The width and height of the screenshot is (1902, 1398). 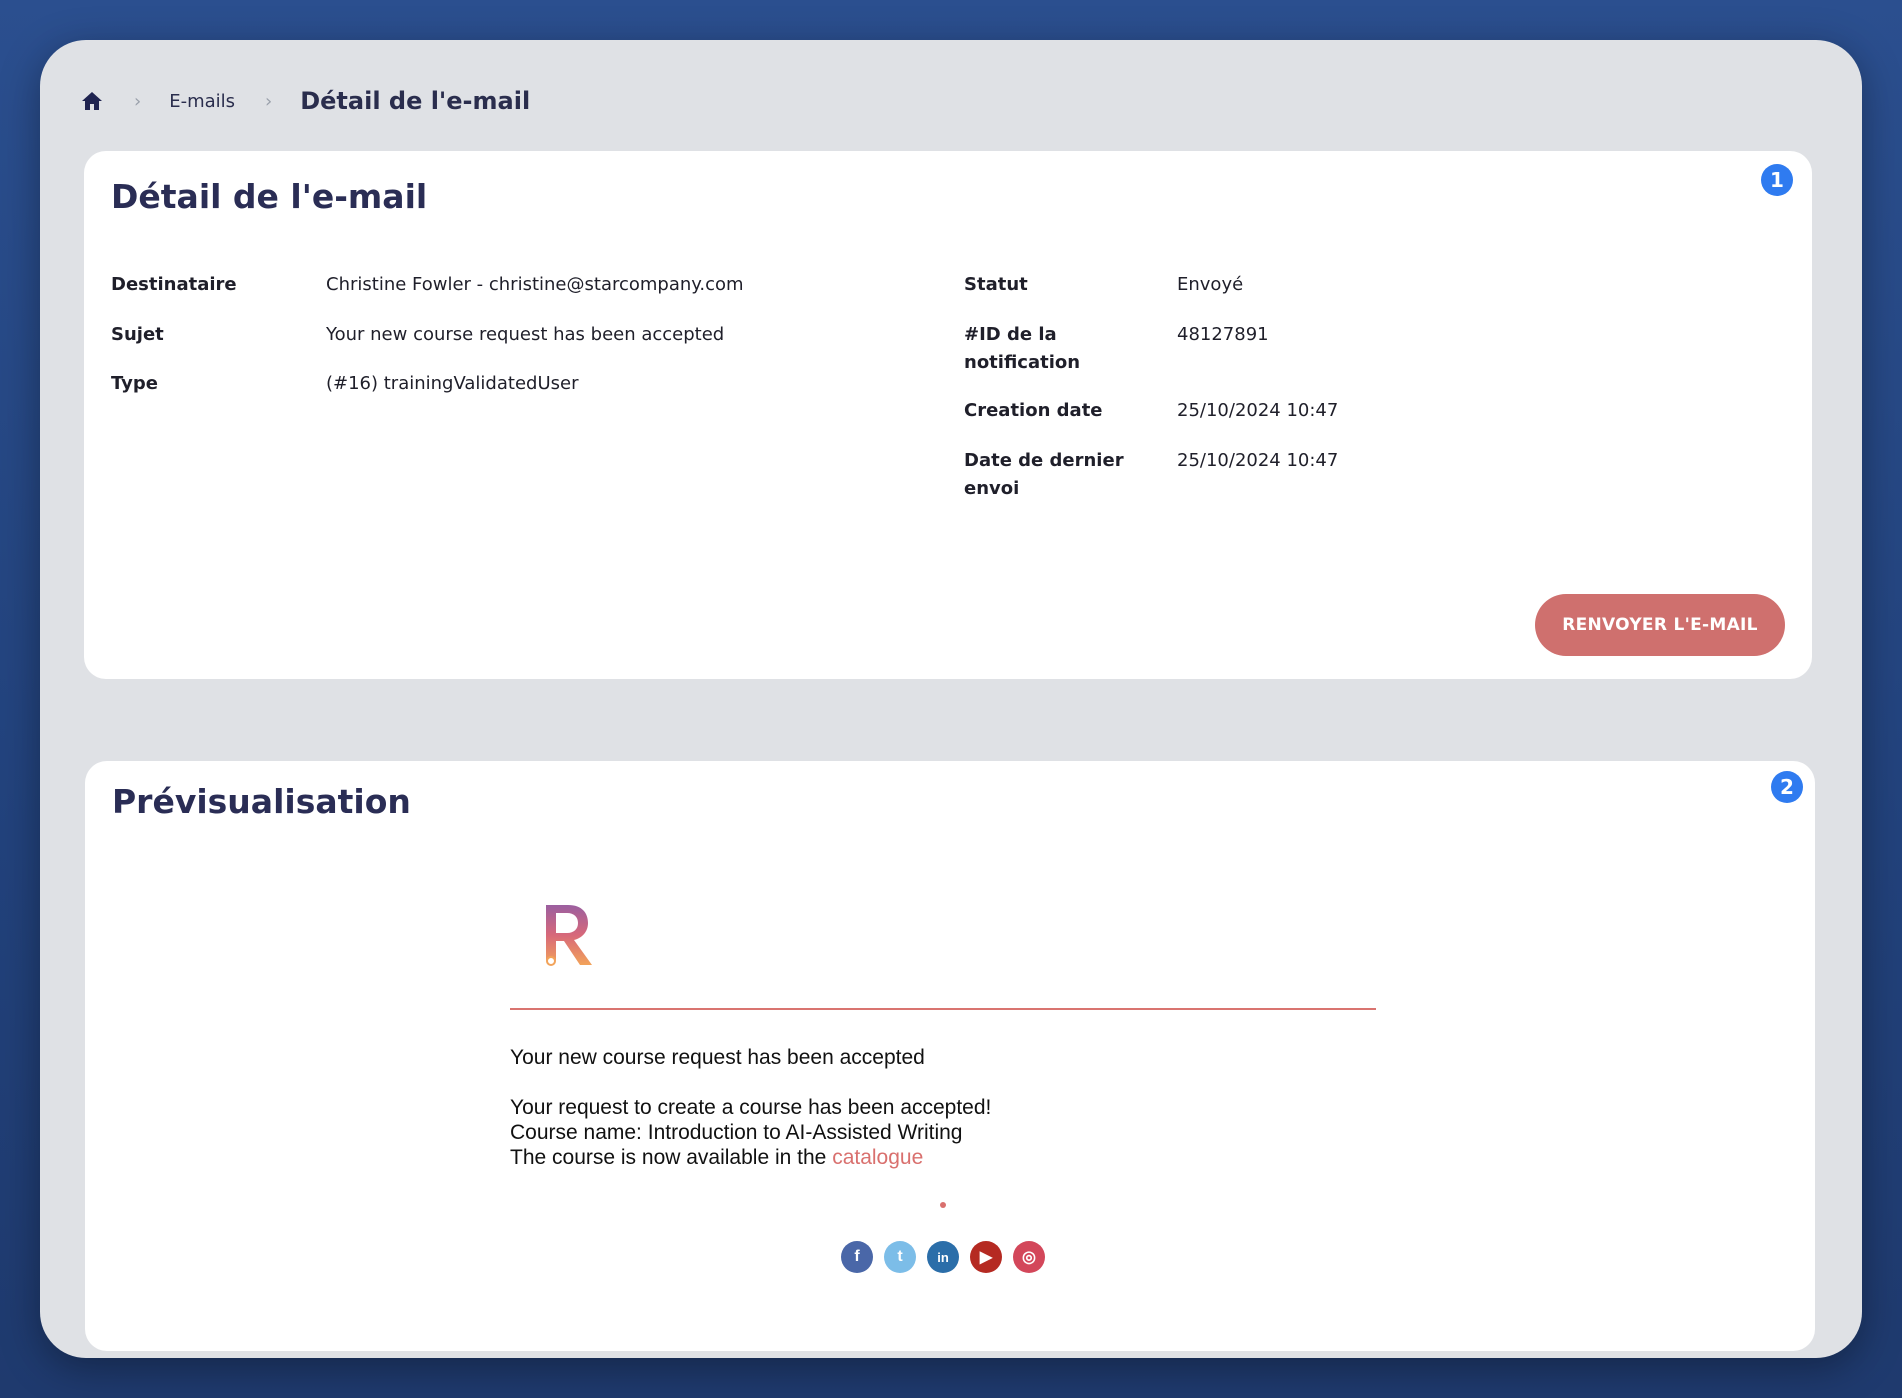 What do you see at coordinates (137, 334) in the screenshot?
I see `subject-label: Sujet` at bounding box center [137, 334].